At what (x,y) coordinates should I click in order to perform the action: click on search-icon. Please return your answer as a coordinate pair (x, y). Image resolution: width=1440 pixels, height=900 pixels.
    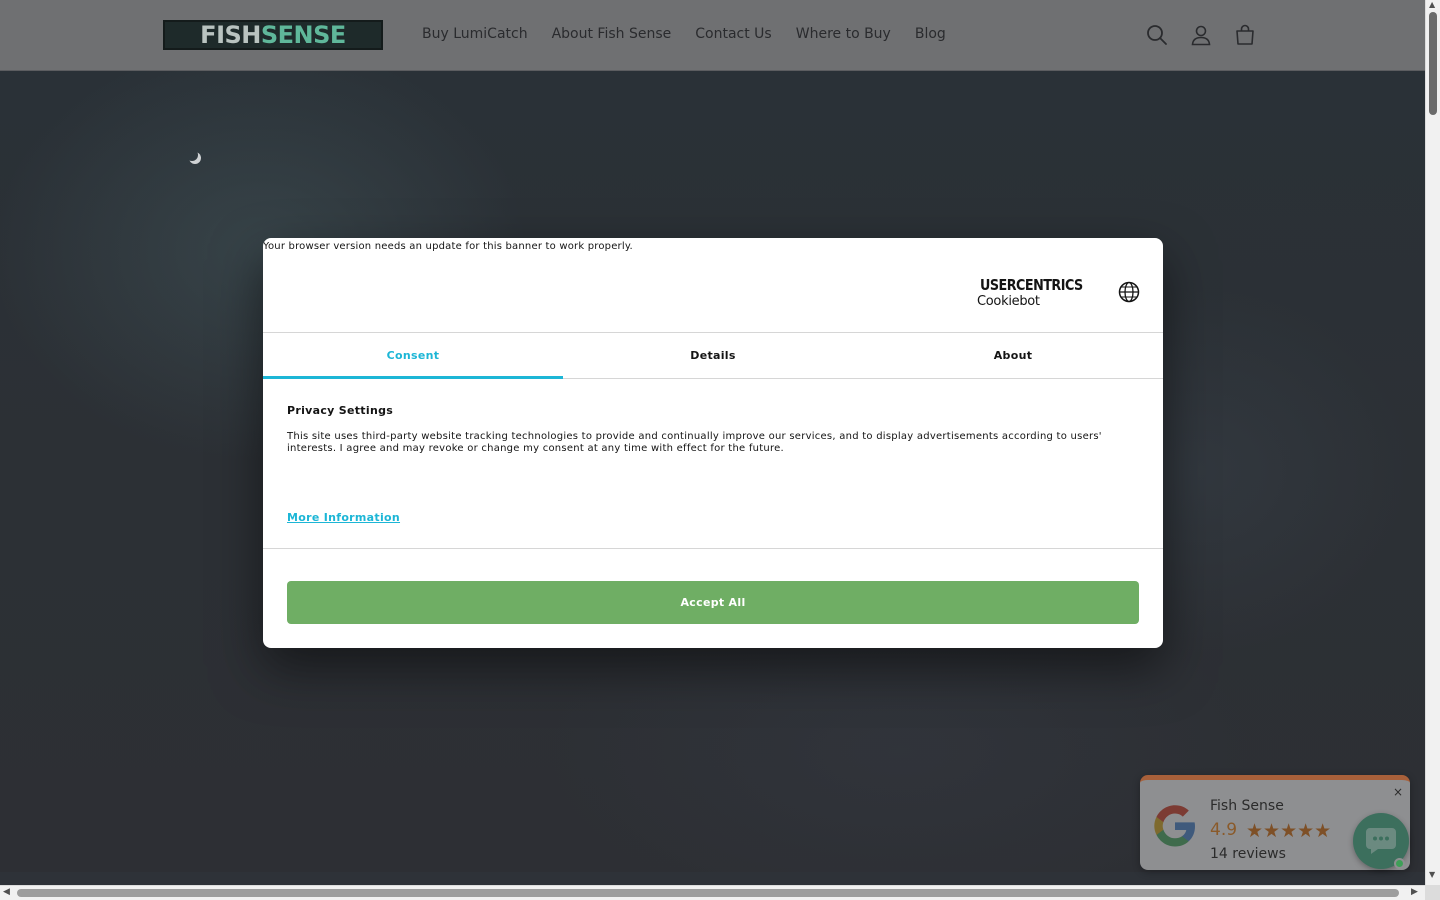
    Looking at the image, I should click on (1157, 35).